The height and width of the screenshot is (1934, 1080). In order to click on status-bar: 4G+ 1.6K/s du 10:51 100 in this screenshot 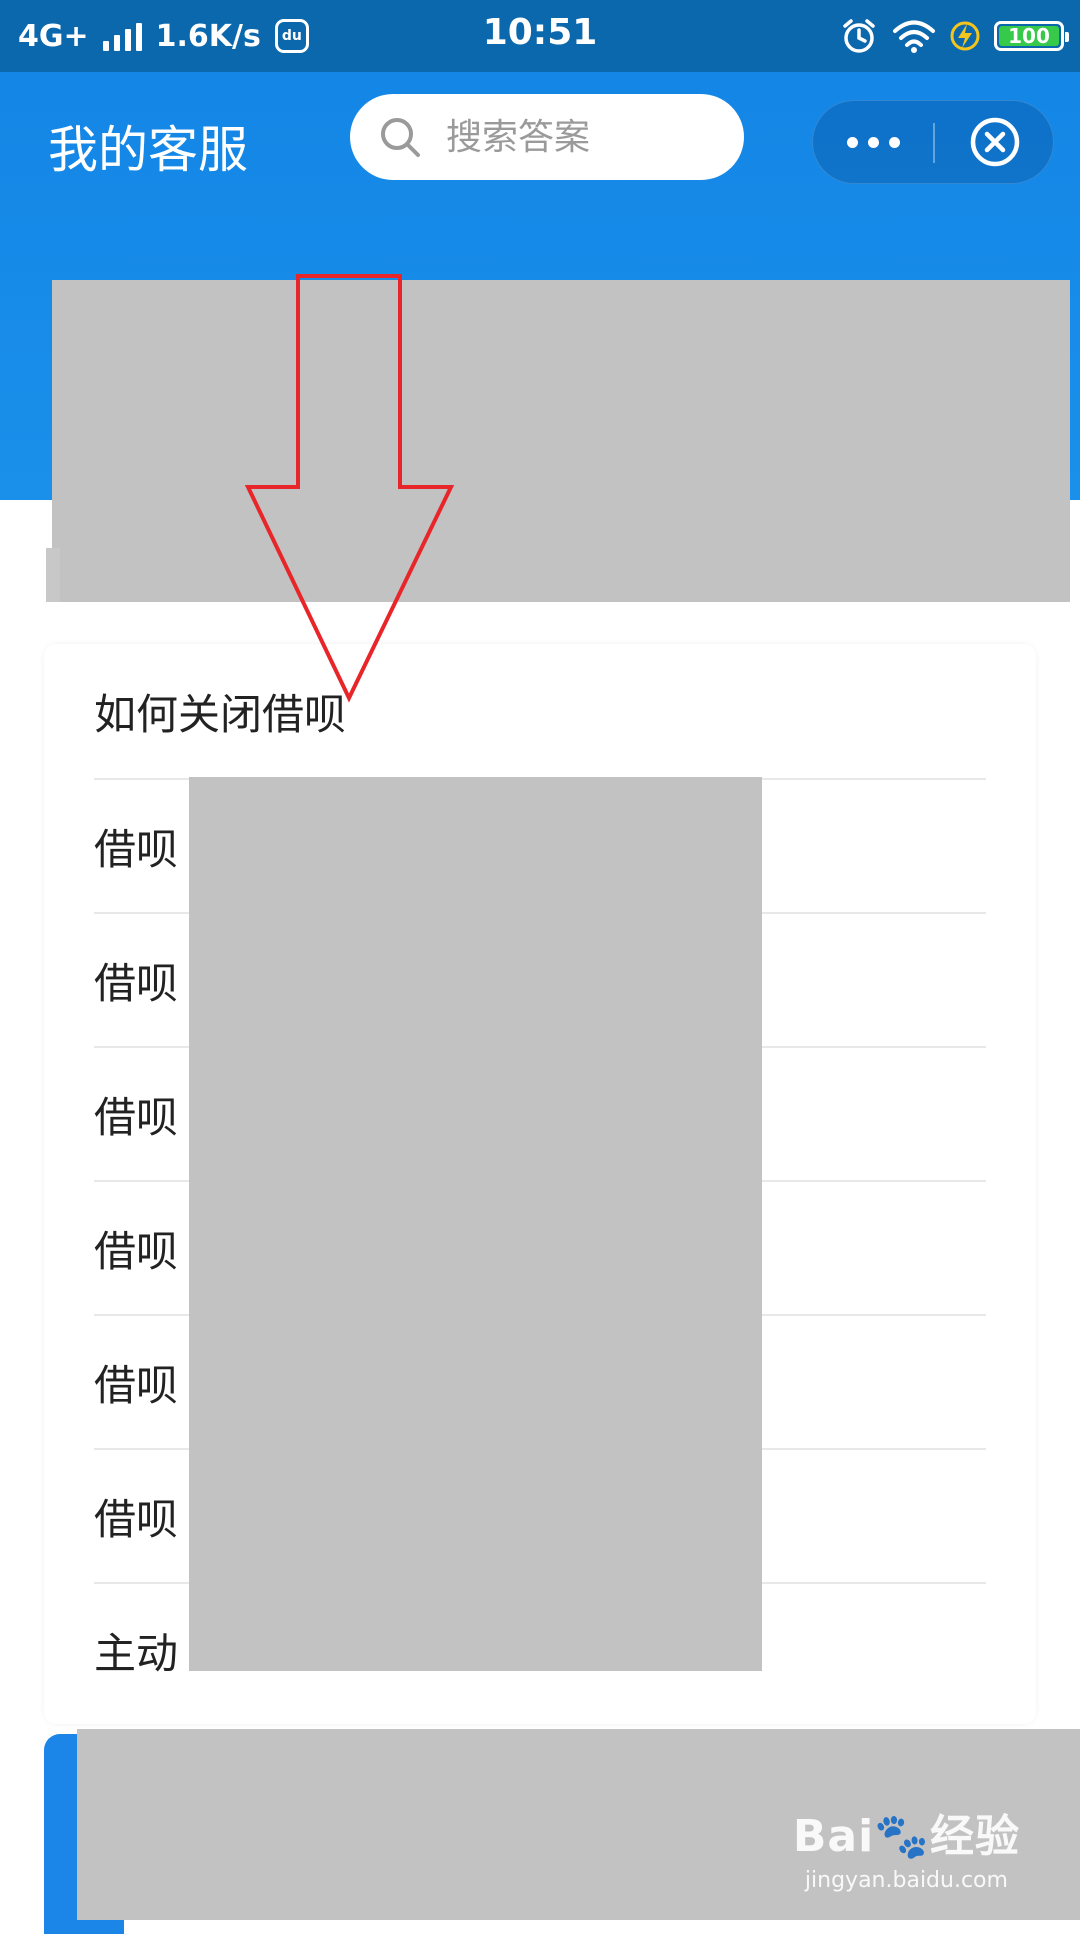, I will do `click(540, 36)`.